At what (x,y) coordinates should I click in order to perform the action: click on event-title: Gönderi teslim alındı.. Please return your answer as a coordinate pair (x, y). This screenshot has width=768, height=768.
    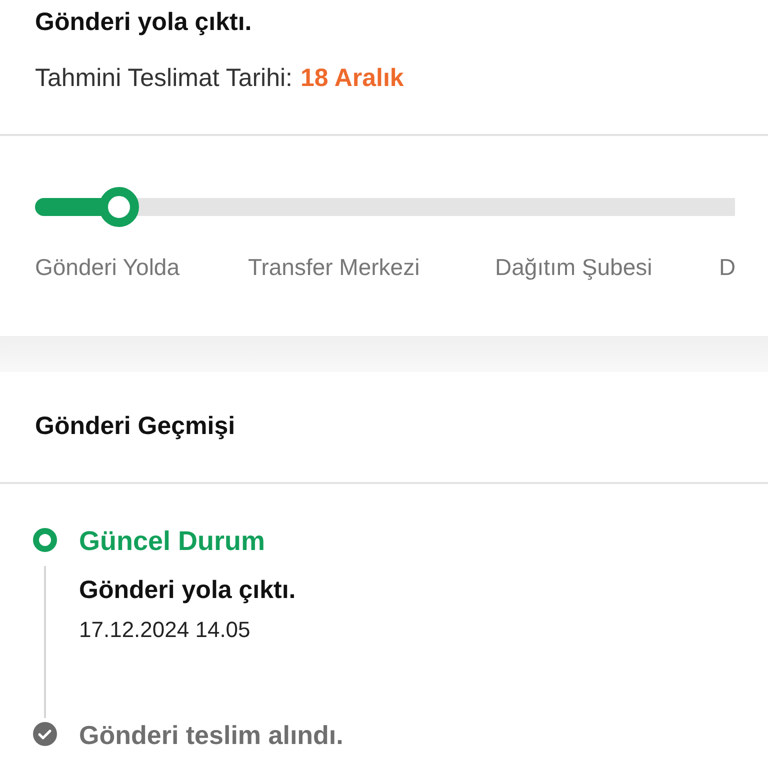
    Looking at the image, I should click on (211, 735).